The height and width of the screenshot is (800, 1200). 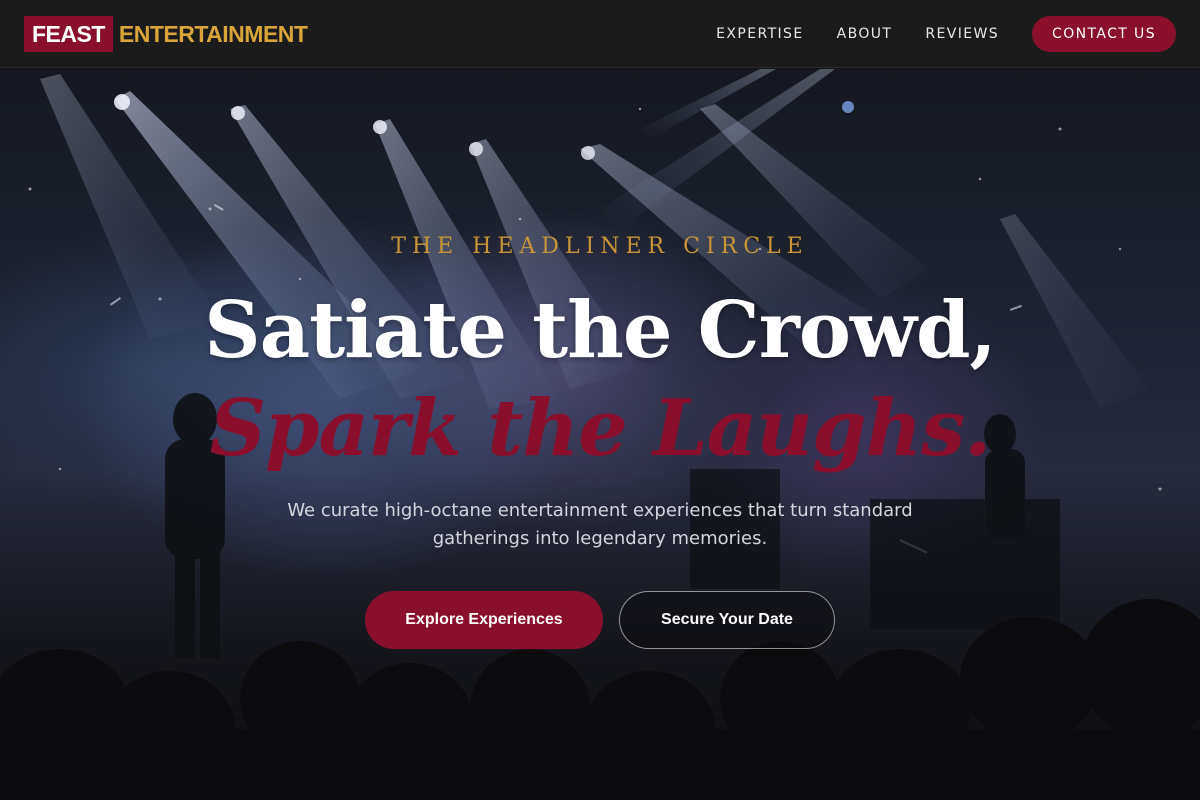 What do you see at coordinates (1104, 33) in the screenshot?
I see `contact-us-button: CONTACT US` at bounding box center [1104, 33].